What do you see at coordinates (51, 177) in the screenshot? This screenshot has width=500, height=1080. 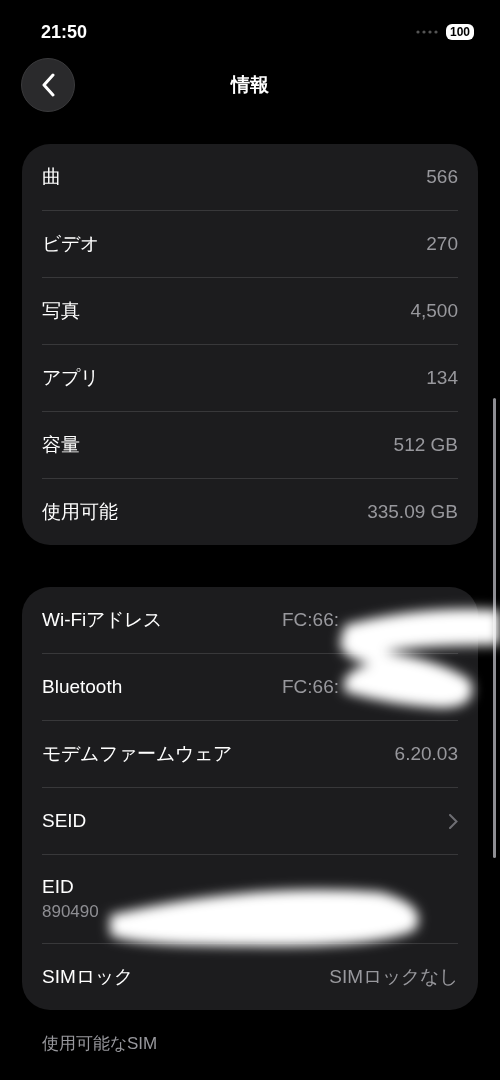 I see `row-label: 曲` at bounding box center [51, 177].